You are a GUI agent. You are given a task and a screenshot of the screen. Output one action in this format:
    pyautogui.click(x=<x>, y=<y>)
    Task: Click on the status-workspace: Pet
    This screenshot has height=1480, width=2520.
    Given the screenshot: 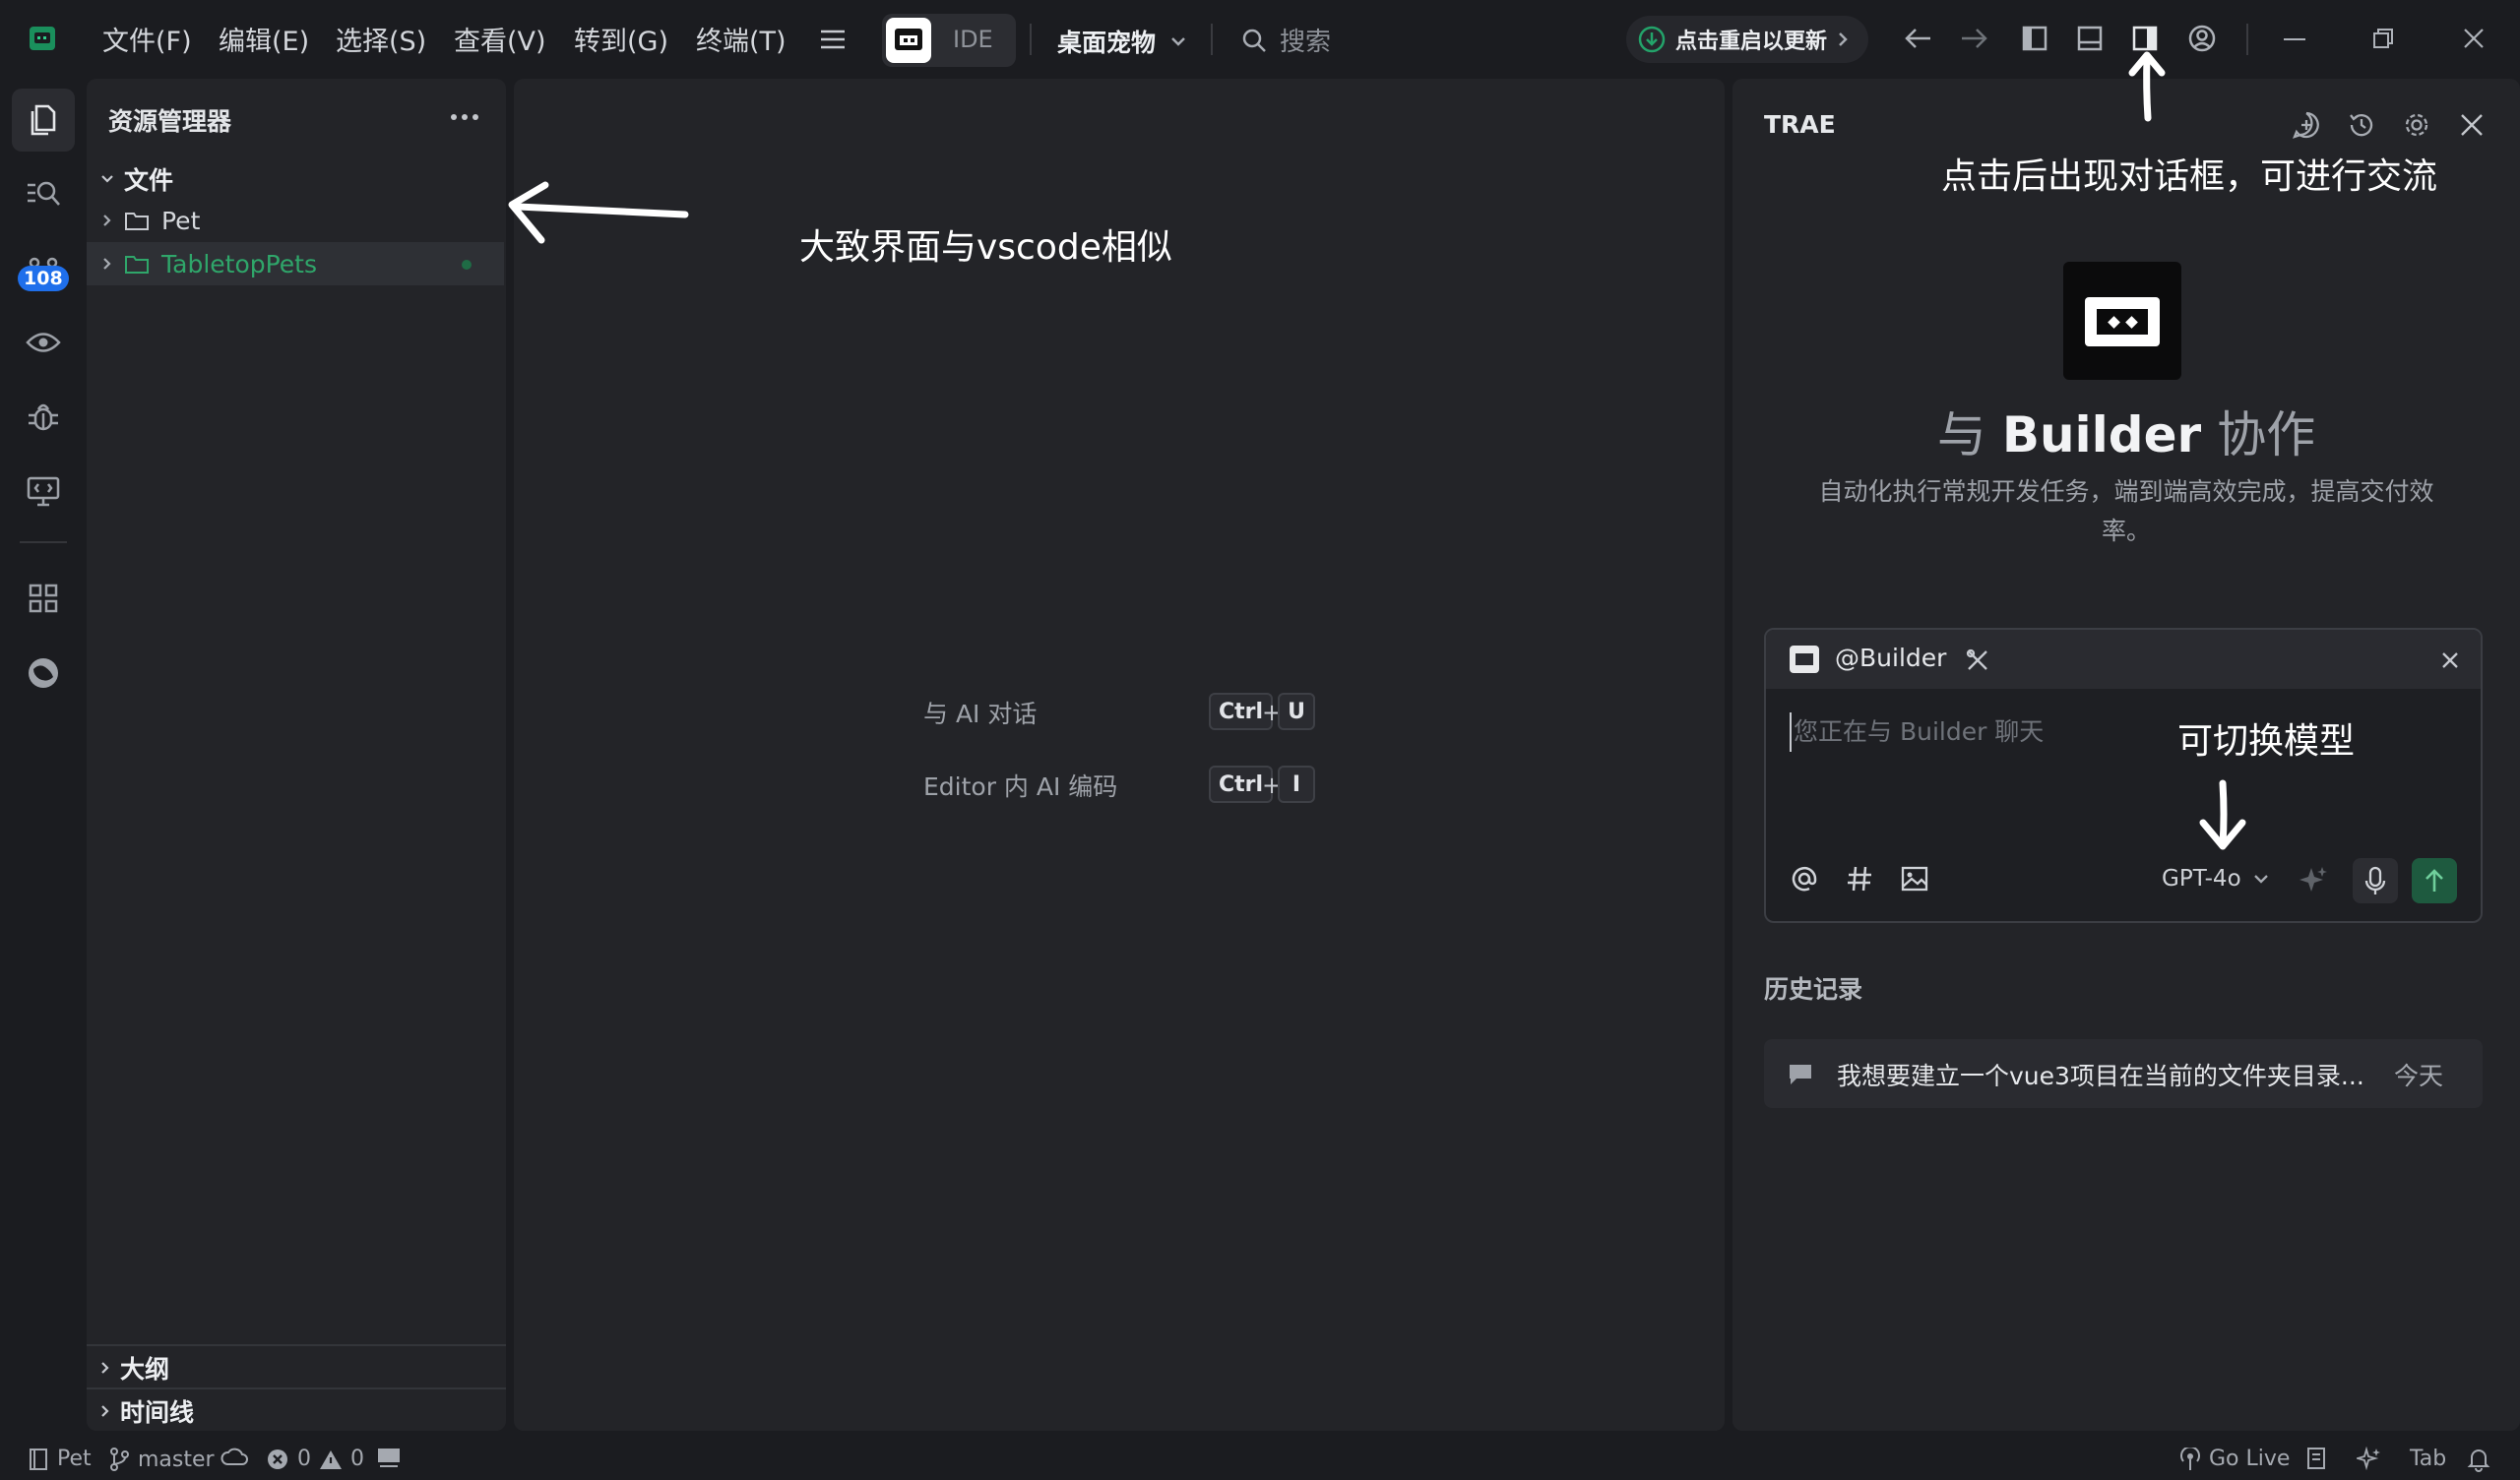 What is the action you would take?
    pyautogui.click(x=60, y=1459)
    